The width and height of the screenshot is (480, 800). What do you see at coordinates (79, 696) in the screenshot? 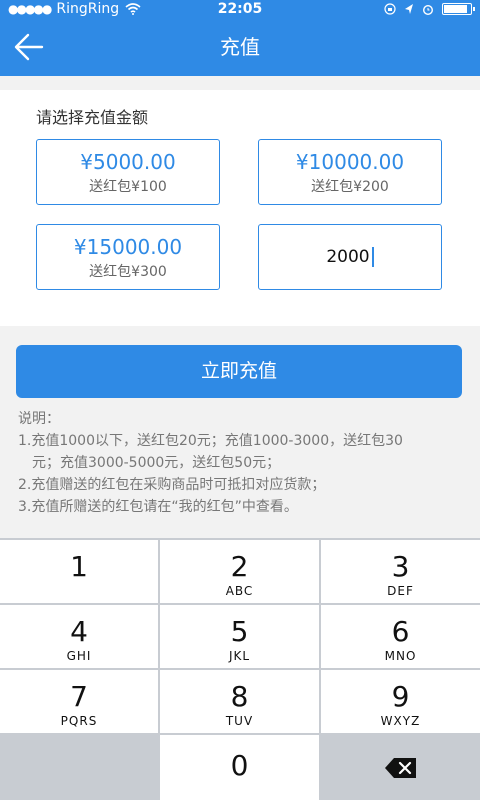
I see `key-digit: 7` at bounding box center [79, 696].